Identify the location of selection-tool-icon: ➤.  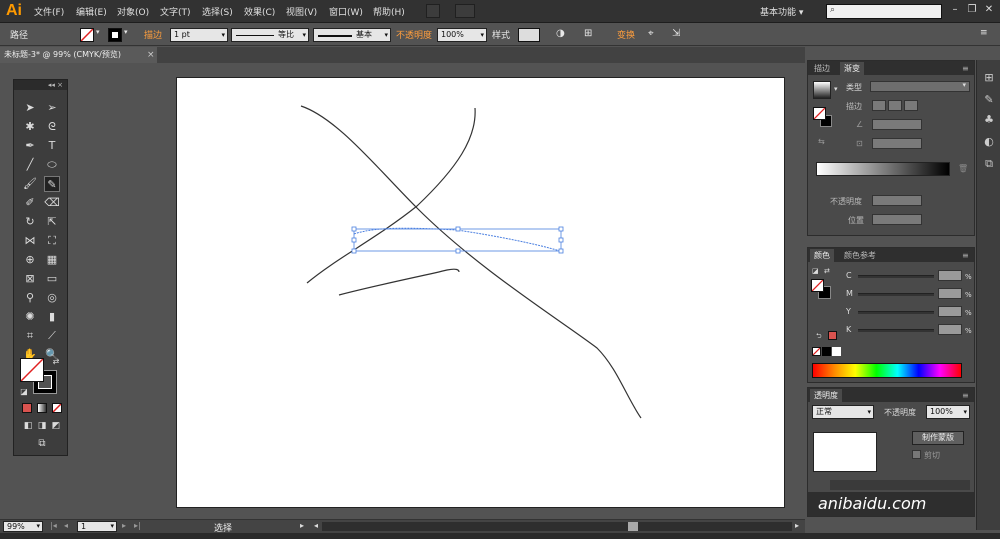
(30, 108).